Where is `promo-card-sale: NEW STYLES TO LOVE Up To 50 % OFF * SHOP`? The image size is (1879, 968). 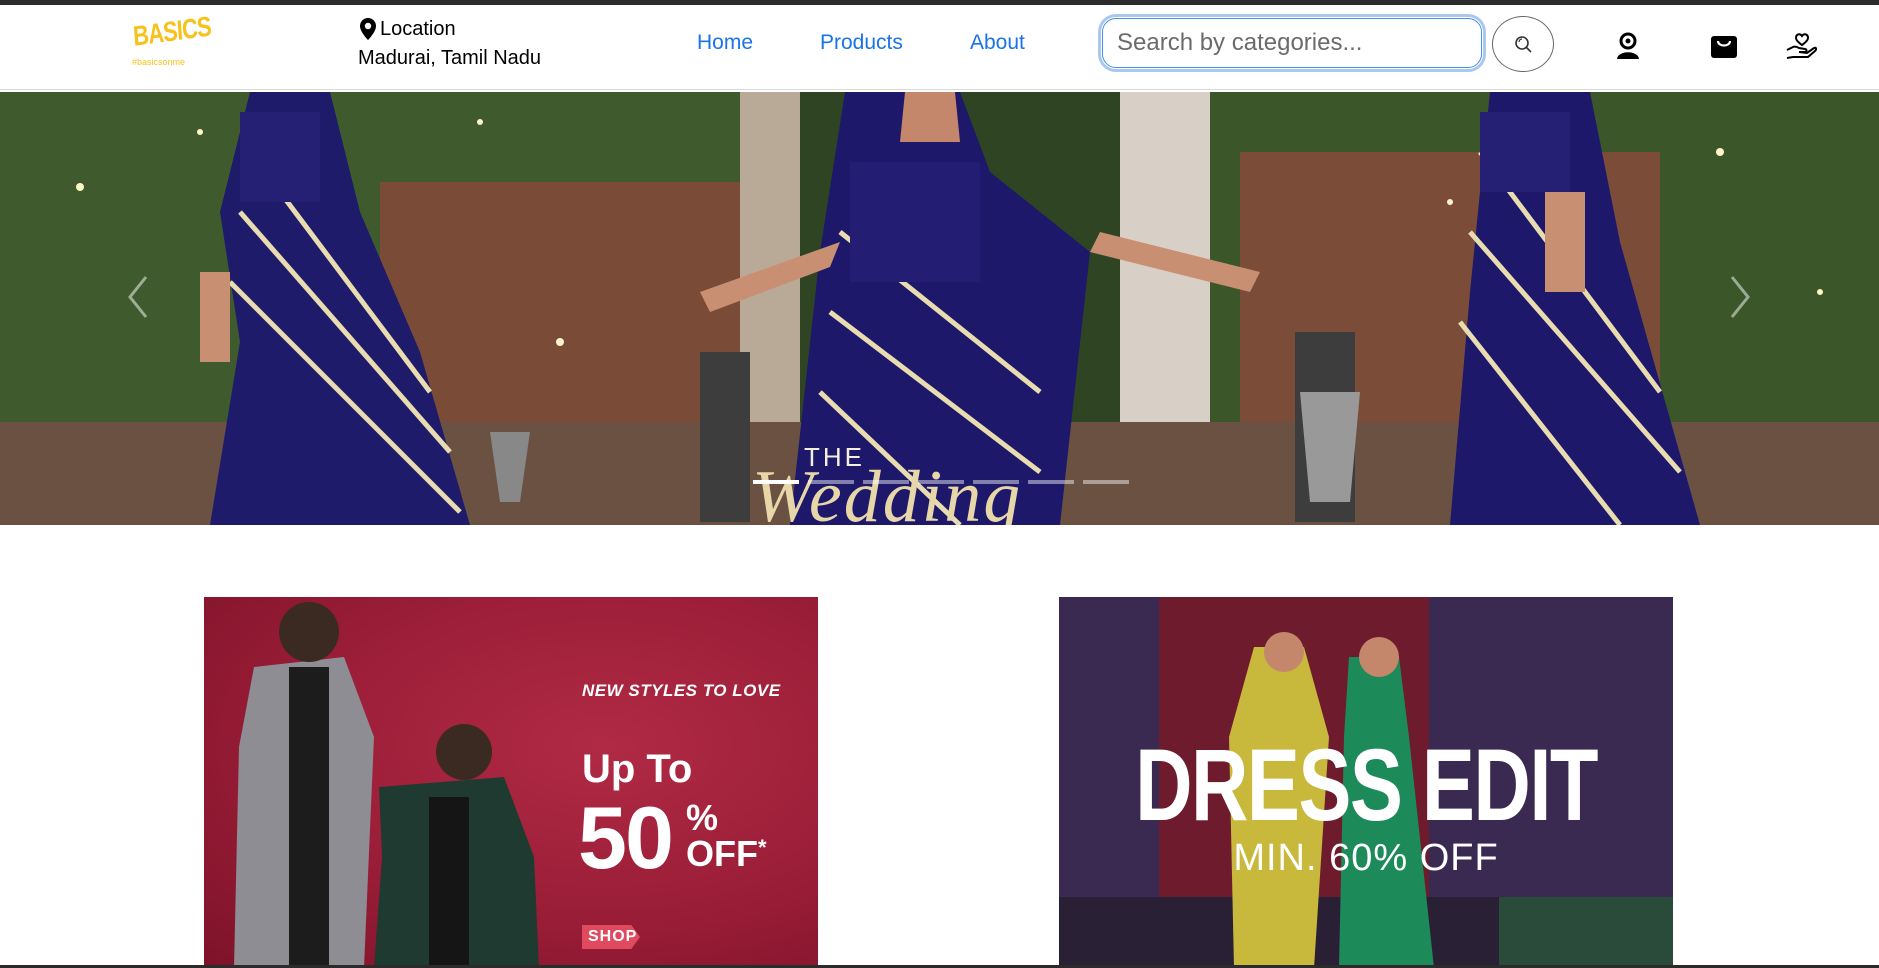
promo-card-sale: NEW STYLES TO LOVE Up To 50 % OFF * SHOP is located at coordinates (511, 782).